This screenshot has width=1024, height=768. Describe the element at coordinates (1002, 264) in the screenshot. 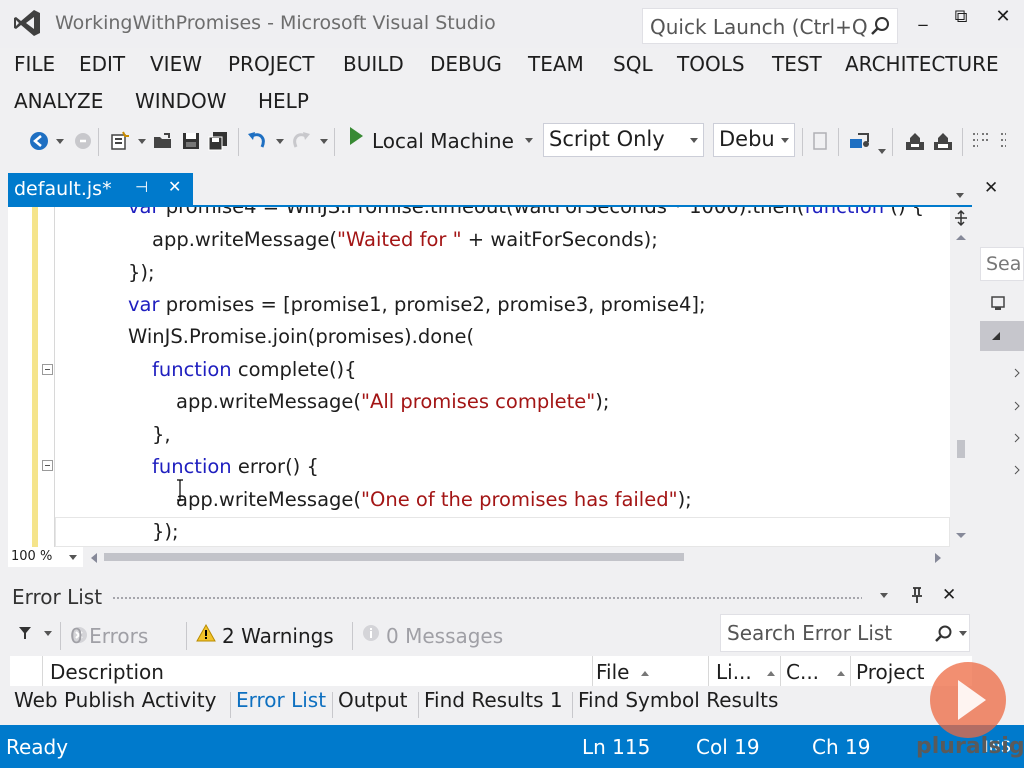

I see `solution-search-input: Sea` at that location.